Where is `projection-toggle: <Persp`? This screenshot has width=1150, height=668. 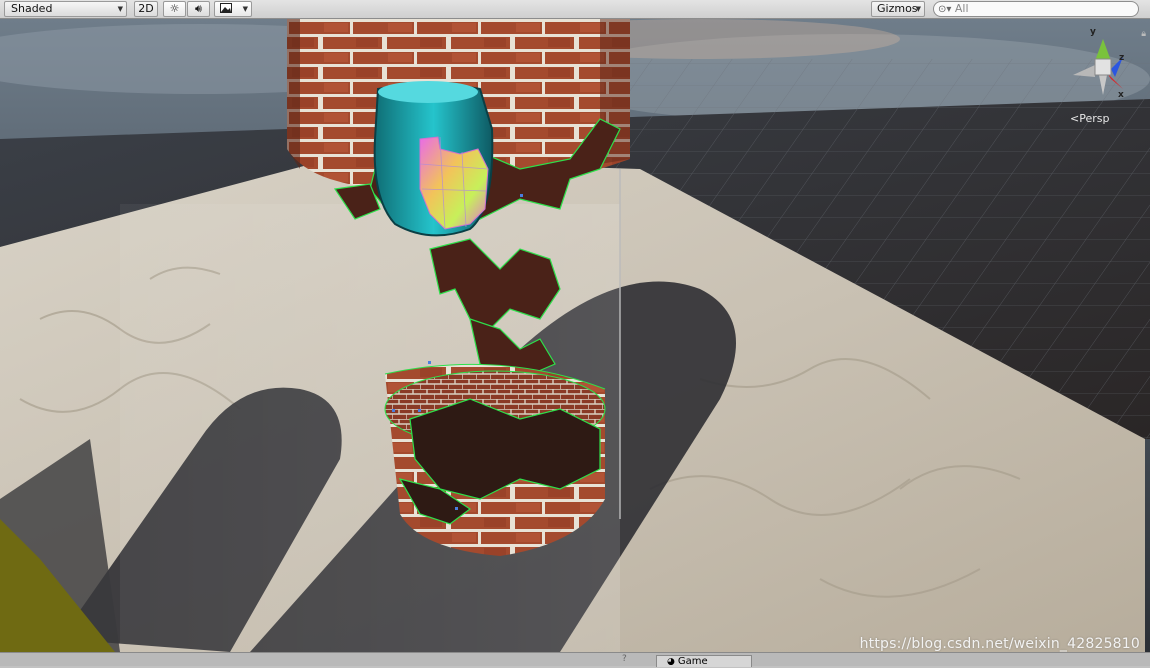
projection-toggle: <Persp is located at coordinates (1089, 118).